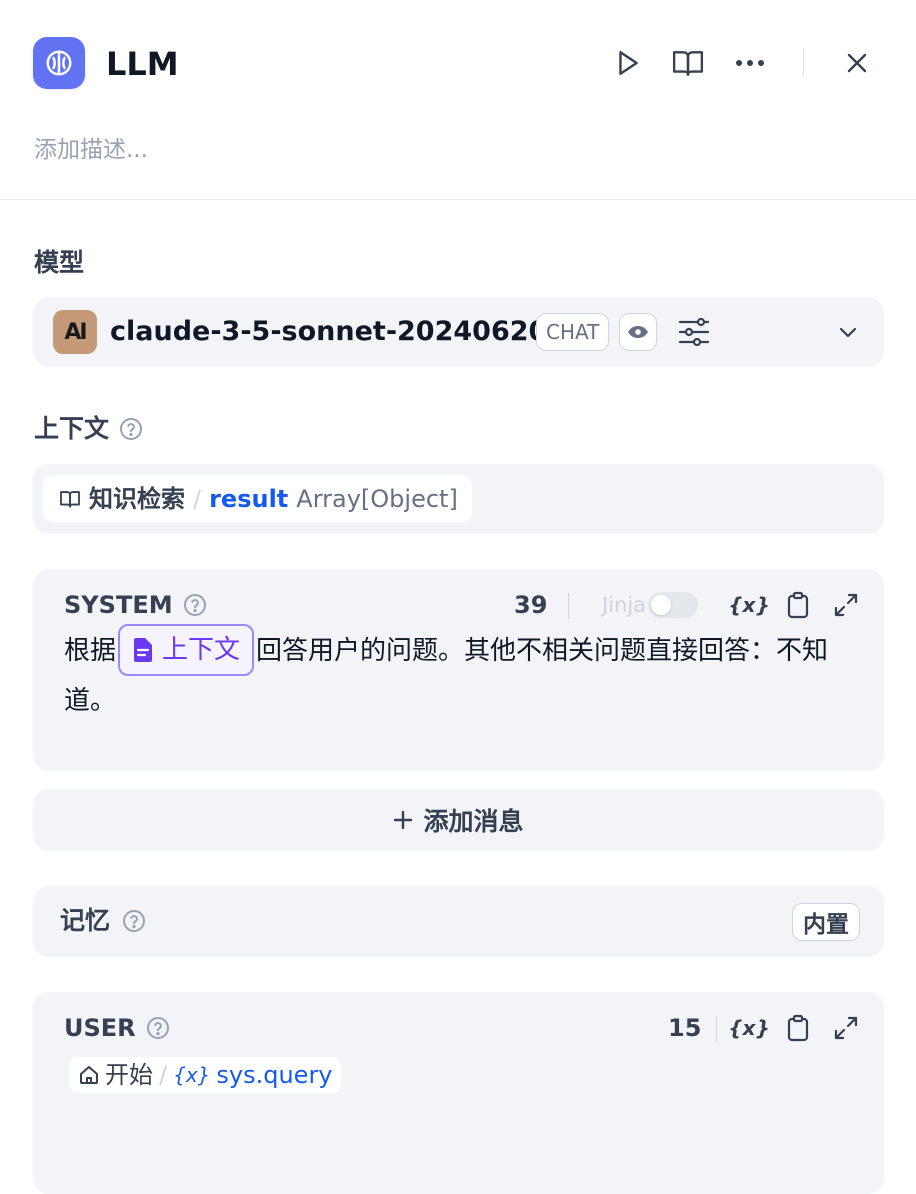 The width and height of the screenshot is (916, 1194). Describe the element at coordinates (673, 605) in the screenshot. I see `jinja-switch` at that location.